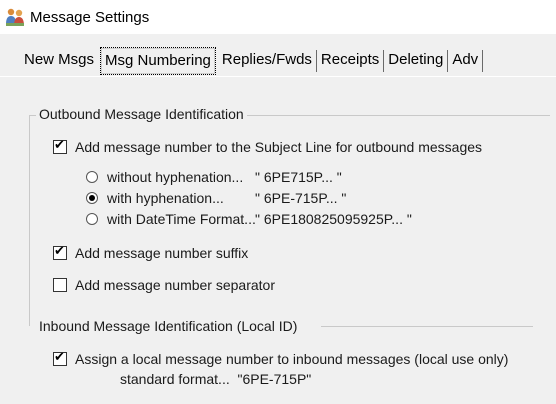 Image resolution: width=556 pixels, height=404 pixels. I want to click on suffix-checkbox, so click(60, 252).